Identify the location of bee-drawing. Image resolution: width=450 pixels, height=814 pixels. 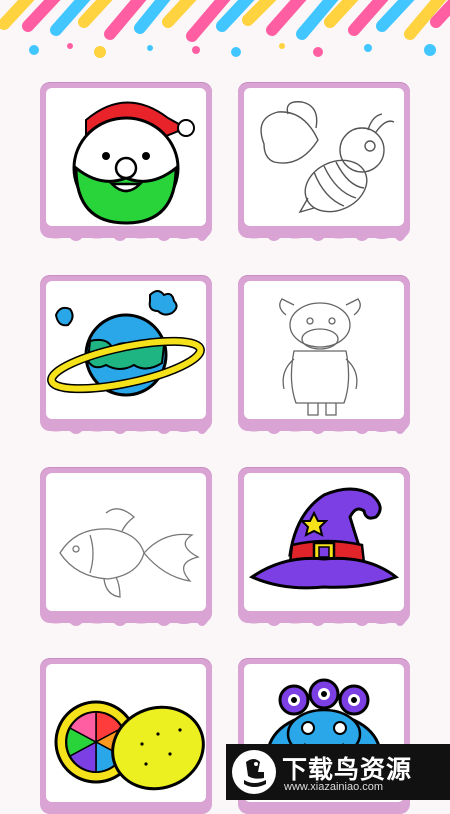
(327, 157).